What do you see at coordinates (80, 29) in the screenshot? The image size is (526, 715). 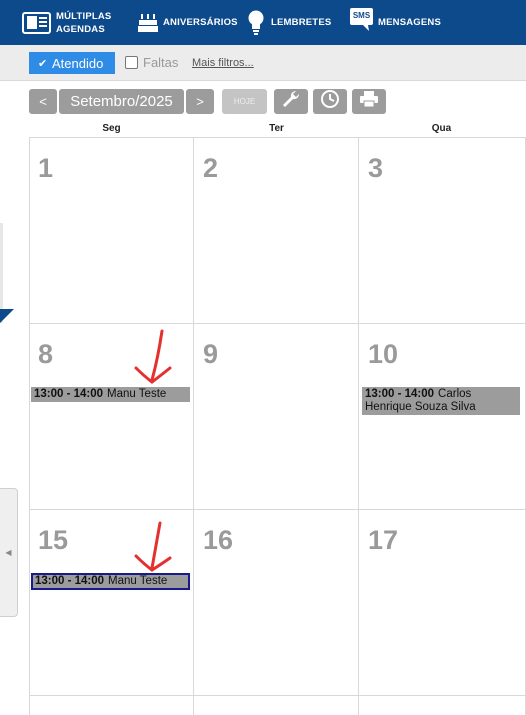 I see `agendas-label: AGENDAS` at bounding box center [80, 29].